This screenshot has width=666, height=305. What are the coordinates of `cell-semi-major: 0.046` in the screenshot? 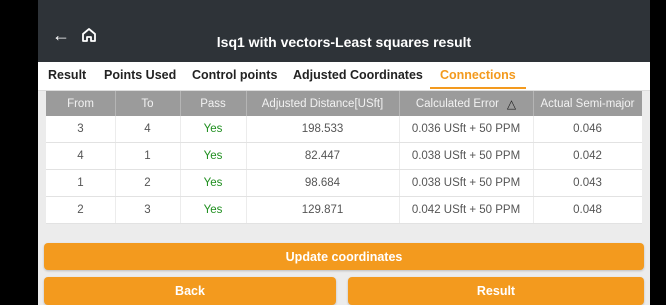 It's located at (587, 129).